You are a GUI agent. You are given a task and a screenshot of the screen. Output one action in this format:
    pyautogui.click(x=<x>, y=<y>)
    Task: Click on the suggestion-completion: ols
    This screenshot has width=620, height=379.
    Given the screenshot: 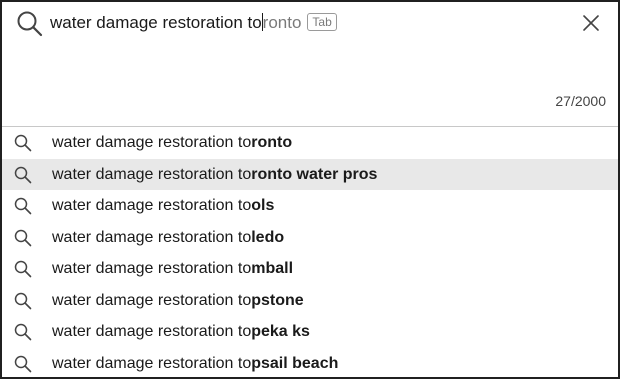 What is the action you would take?
    pyautogui.click(x=263, y=205)
    